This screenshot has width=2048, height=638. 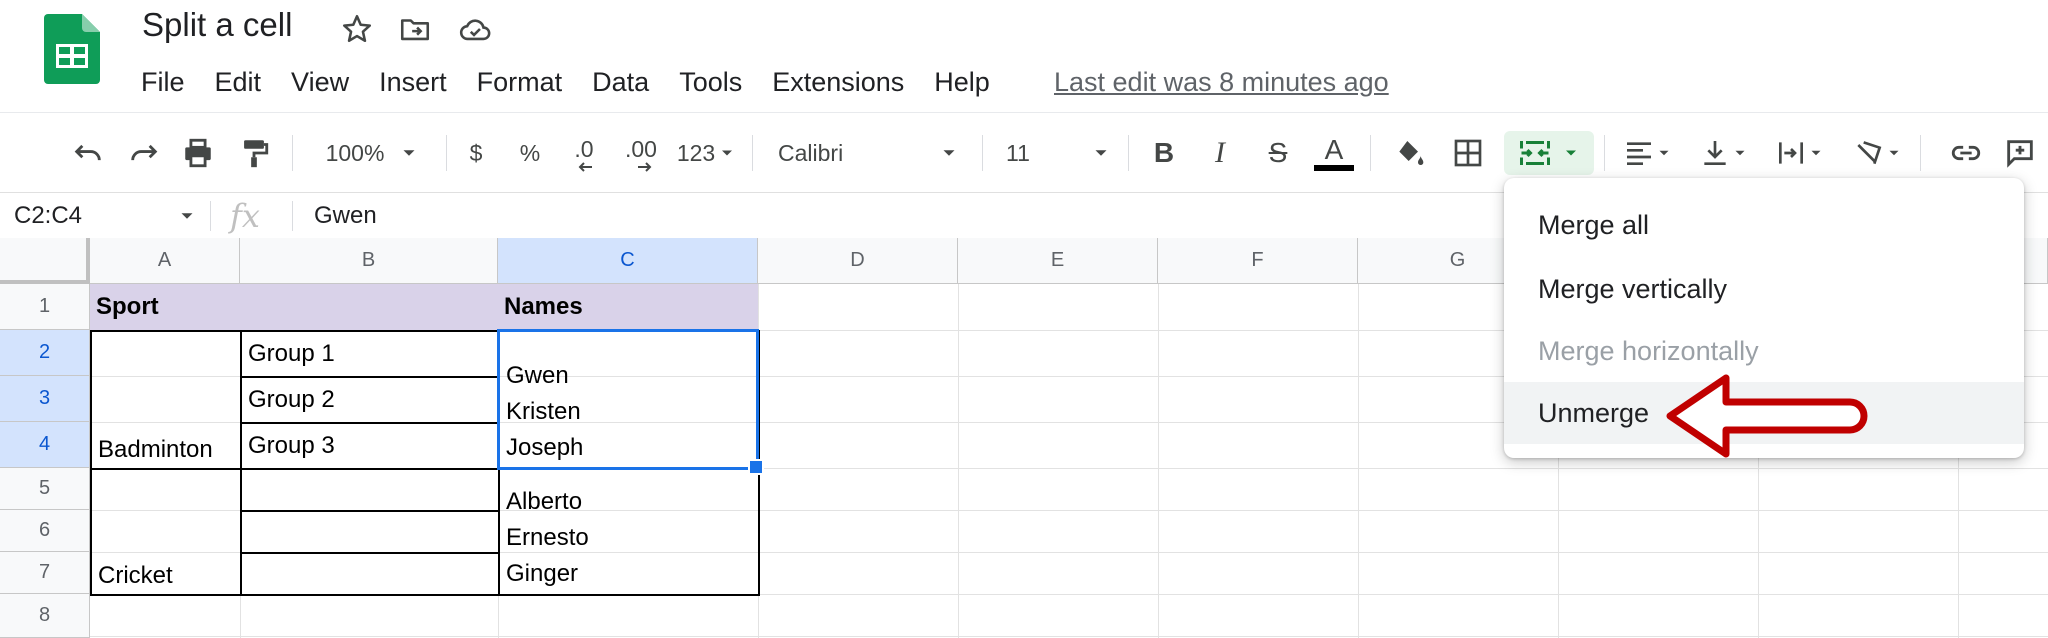 What do you see at coordinates (1878, 153) in the screenshot?
I see `text-rotation-icon` at bounding box center [1878, 153].